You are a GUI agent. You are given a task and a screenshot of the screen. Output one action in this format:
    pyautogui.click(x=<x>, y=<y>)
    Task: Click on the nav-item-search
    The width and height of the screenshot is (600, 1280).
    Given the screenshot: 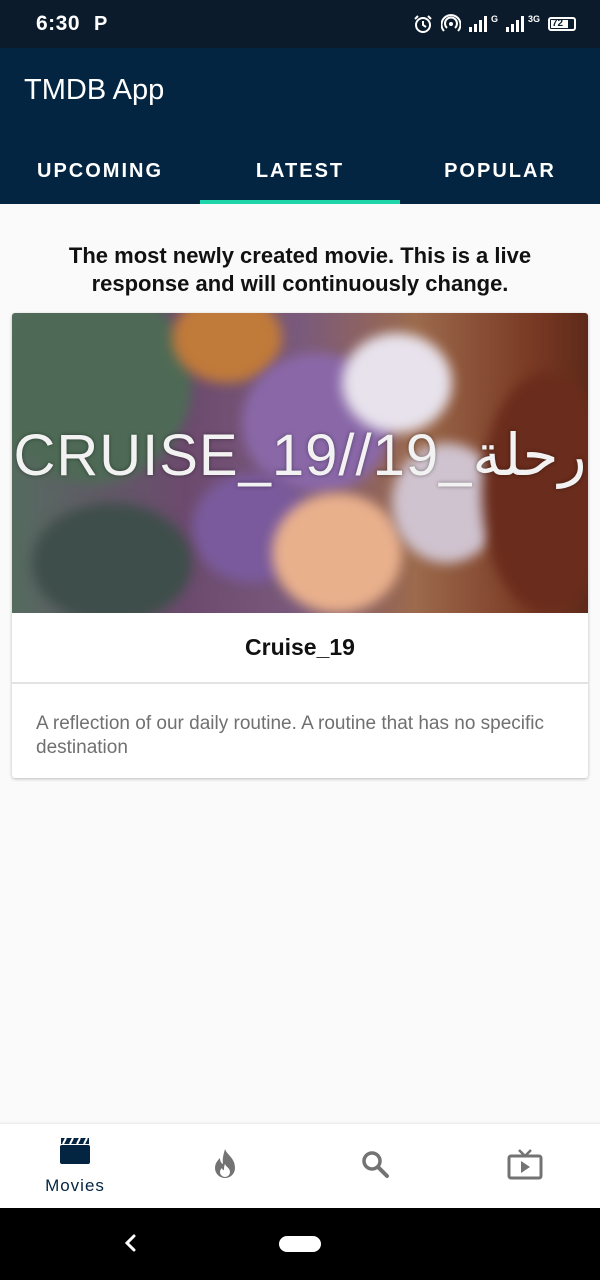 What is the action you would take?
    pyautogui.click(x=375, y=1166)
    